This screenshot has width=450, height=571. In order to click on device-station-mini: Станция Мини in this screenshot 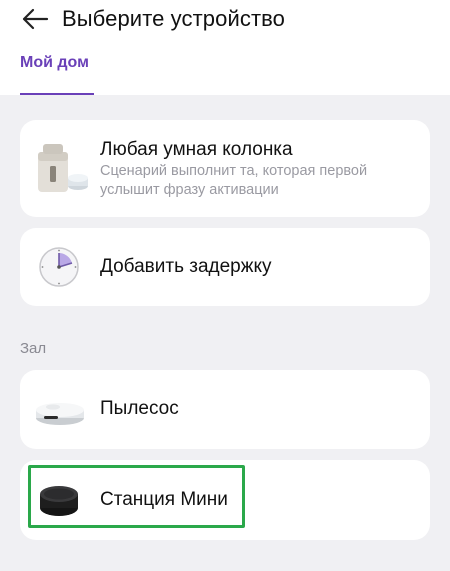, I will do `click(225, 500)`.